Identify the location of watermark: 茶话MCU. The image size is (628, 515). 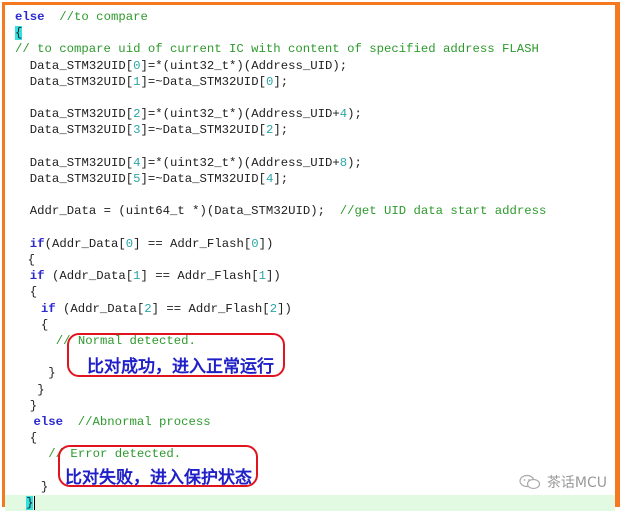
(563, 482).